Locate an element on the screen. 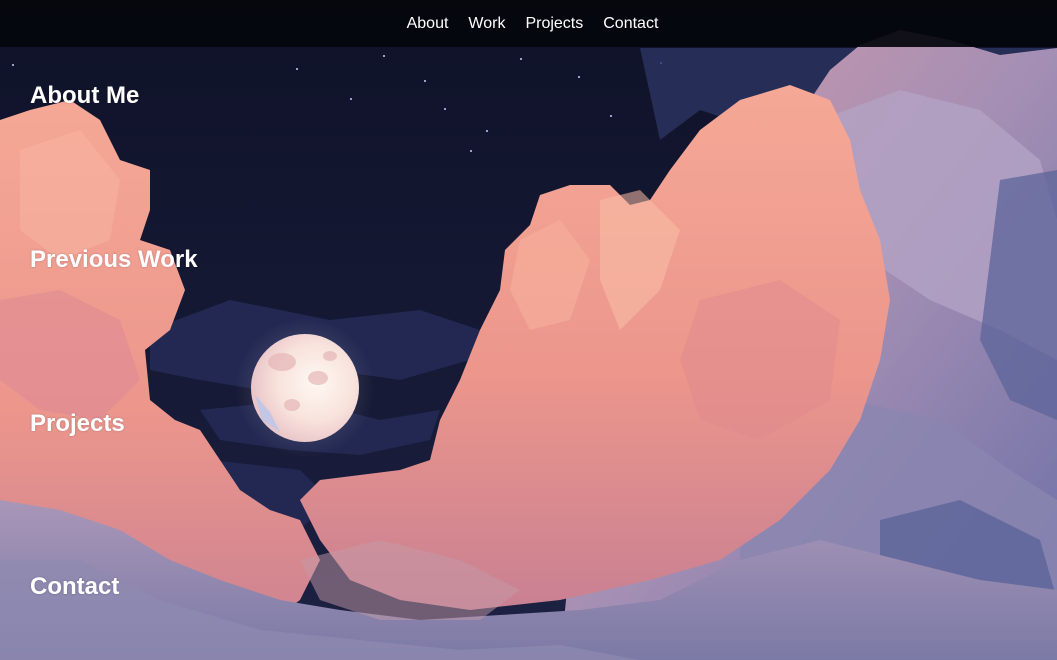 Image resolution: width=1057 pixels, height=660 pixels. nav-links: About Work Projects Contact is located at coordinates (533, 24).